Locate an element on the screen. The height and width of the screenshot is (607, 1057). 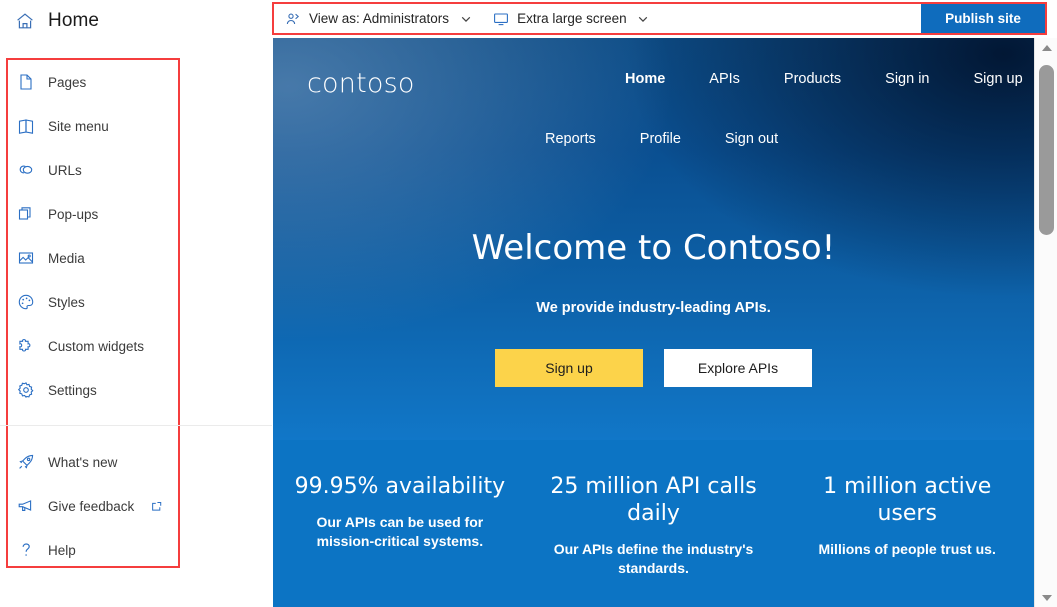
sidebar-item-popups: Pop-ups is located at coordinates (98, 214).